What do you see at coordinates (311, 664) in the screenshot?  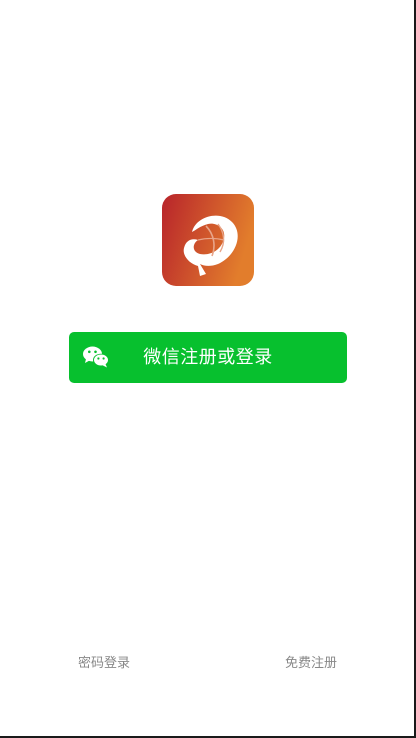 I see `free-register-link: 免费注册` at bounding box center [311, 664].